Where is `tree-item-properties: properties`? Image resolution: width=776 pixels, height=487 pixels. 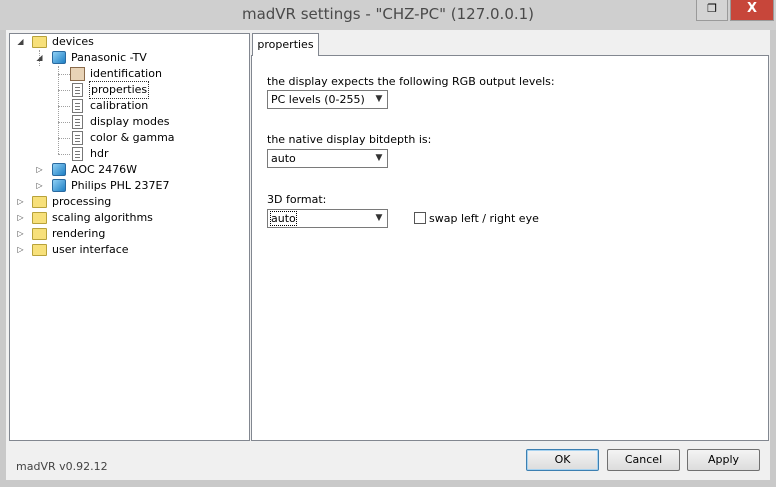 tree-item-properties: properties is located at coordinates (128, 90).